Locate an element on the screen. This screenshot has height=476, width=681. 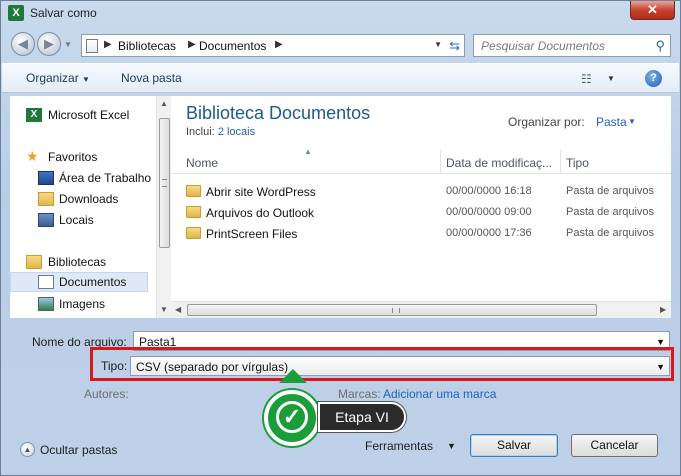
star-icon: ★ is located at coordinates (32, 156).